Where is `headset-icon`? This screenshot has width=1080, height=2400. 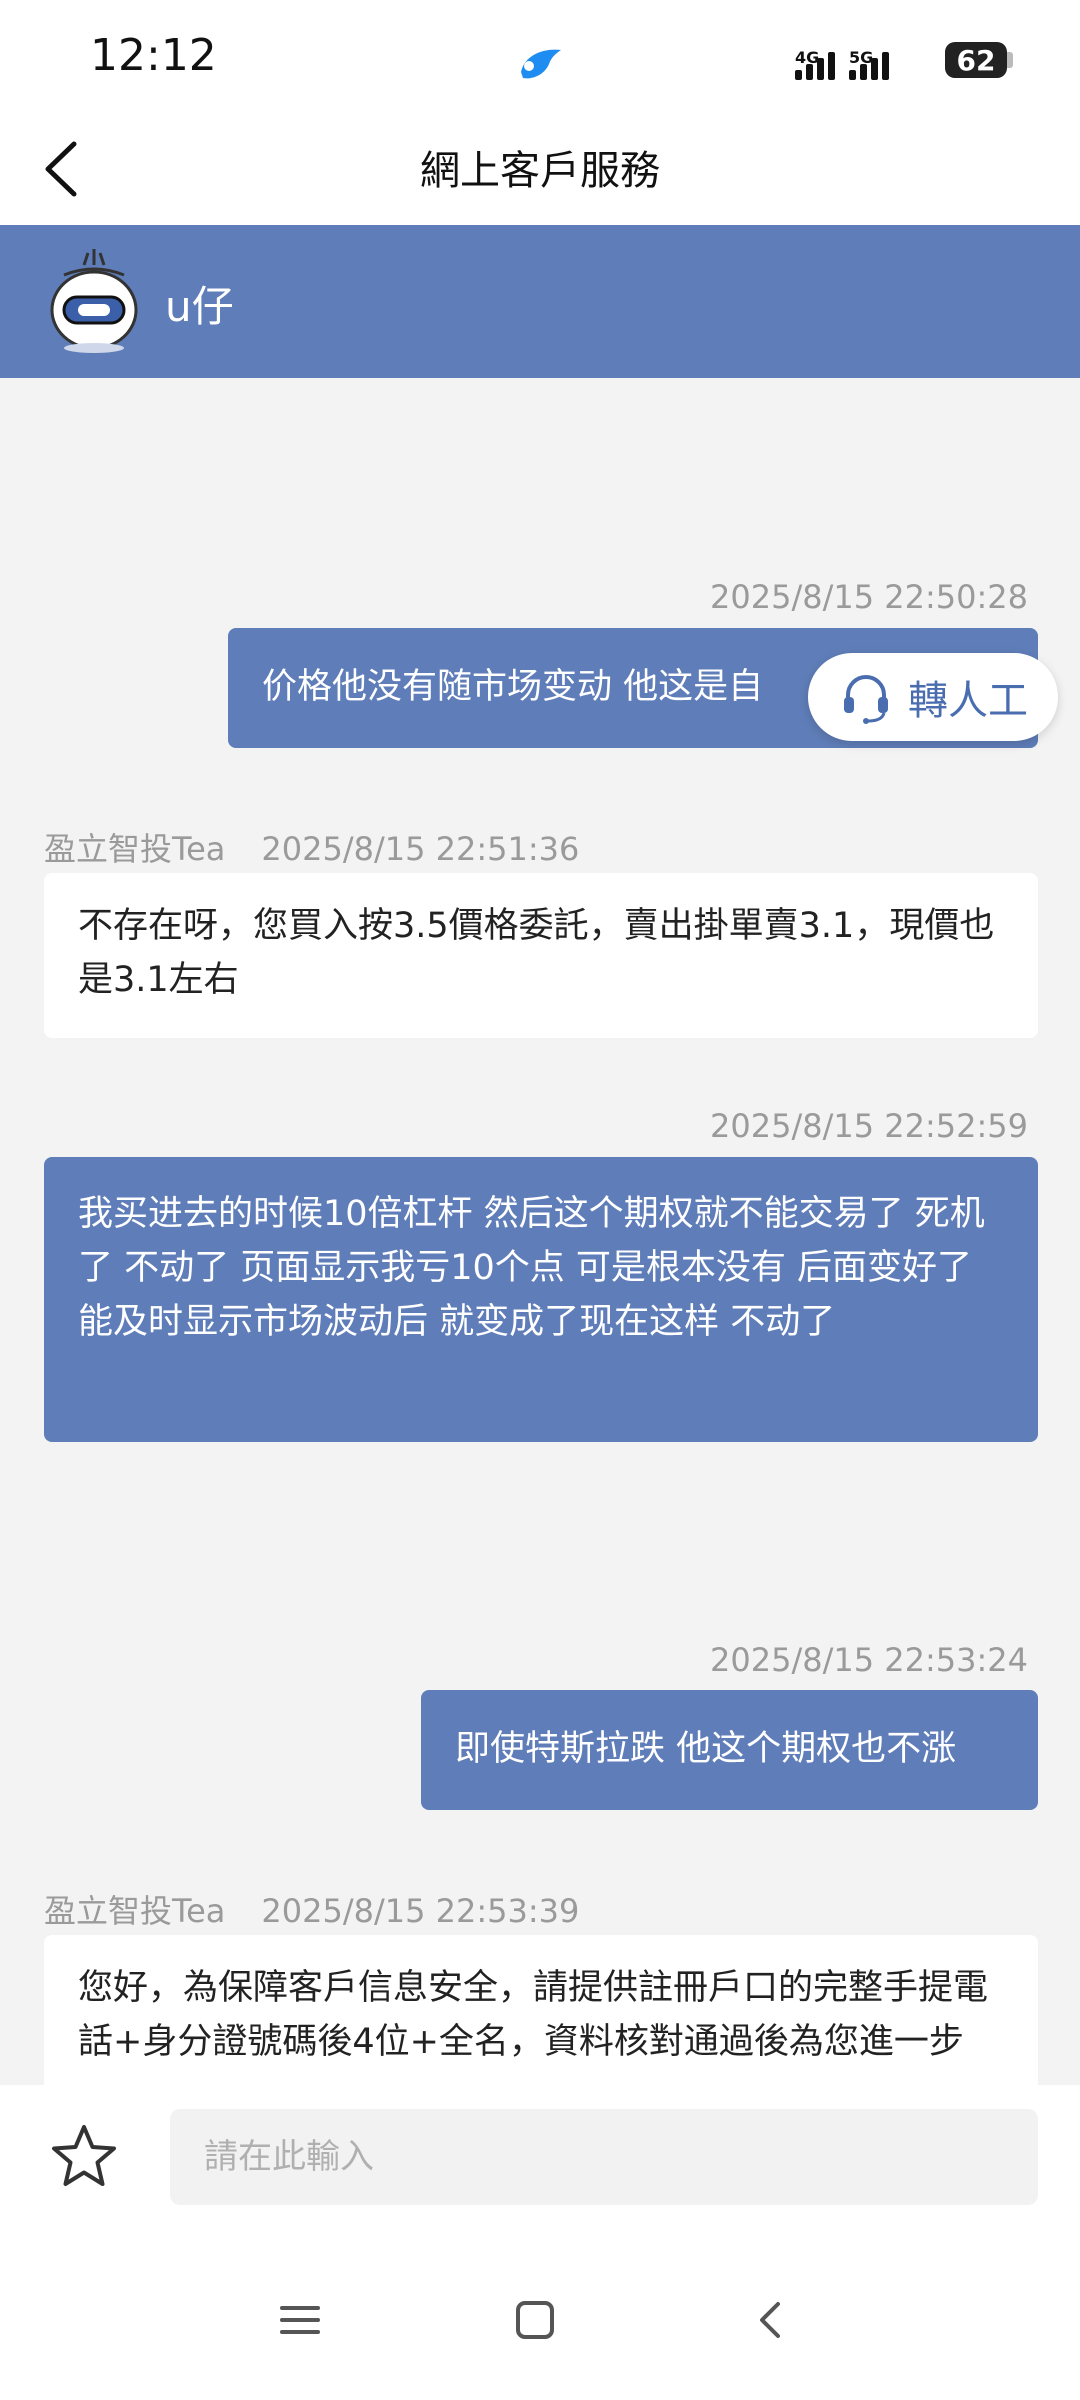
headset-icon is located at coordinates (866, 699).